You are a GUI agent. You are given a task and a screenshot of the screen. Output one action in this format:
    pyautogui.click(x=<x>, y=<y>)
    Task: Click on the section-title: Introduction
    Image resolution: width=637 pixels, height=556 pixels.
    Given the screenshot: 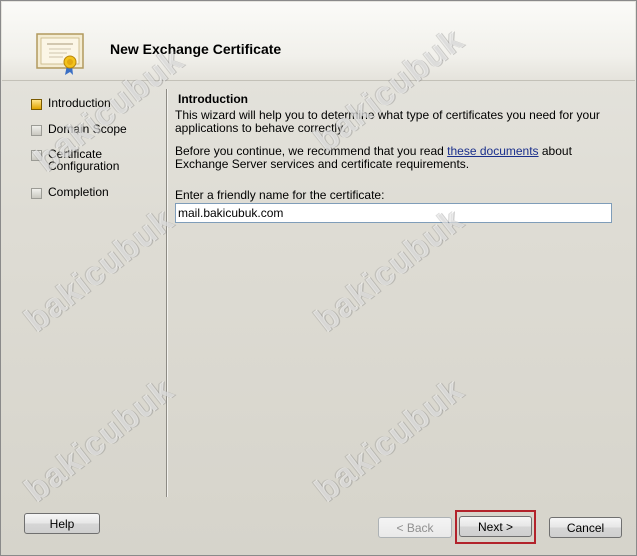 What is the action you would take?
    pyautogui.click(x=213, y=99)
    